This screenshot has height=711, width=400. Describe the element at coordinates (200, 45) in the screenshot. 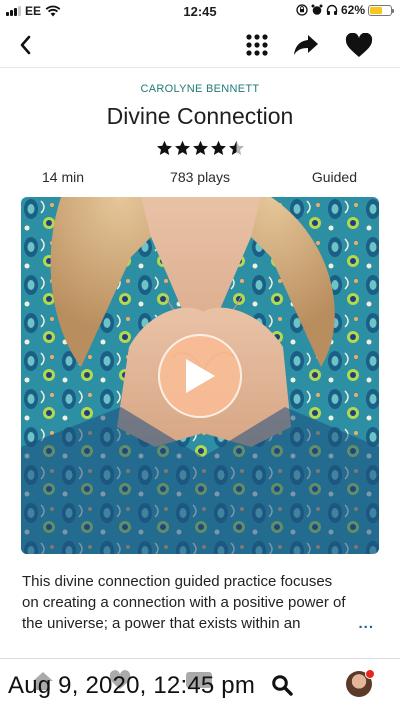

I see `nav-bar` at that location.